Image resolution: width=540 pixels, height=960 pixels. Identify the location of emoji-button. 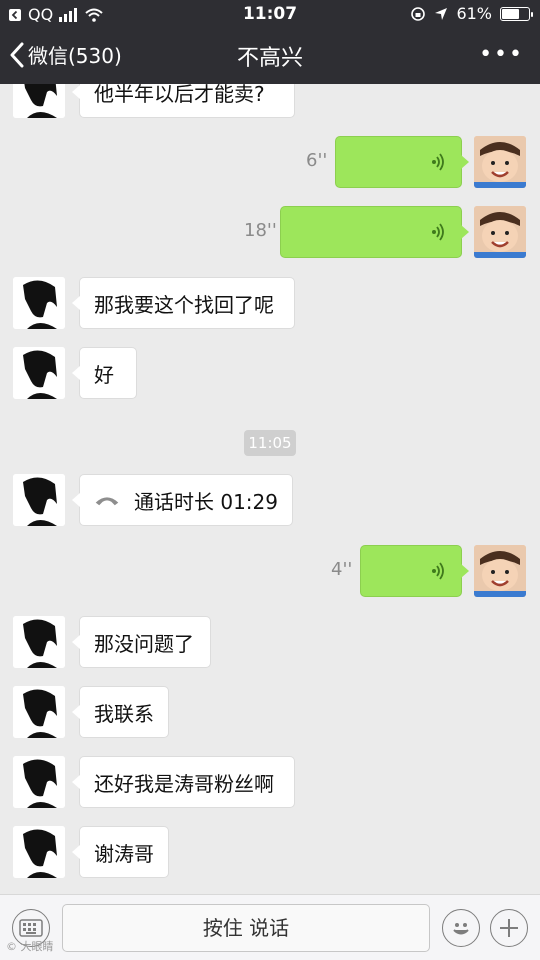
(461, 928).